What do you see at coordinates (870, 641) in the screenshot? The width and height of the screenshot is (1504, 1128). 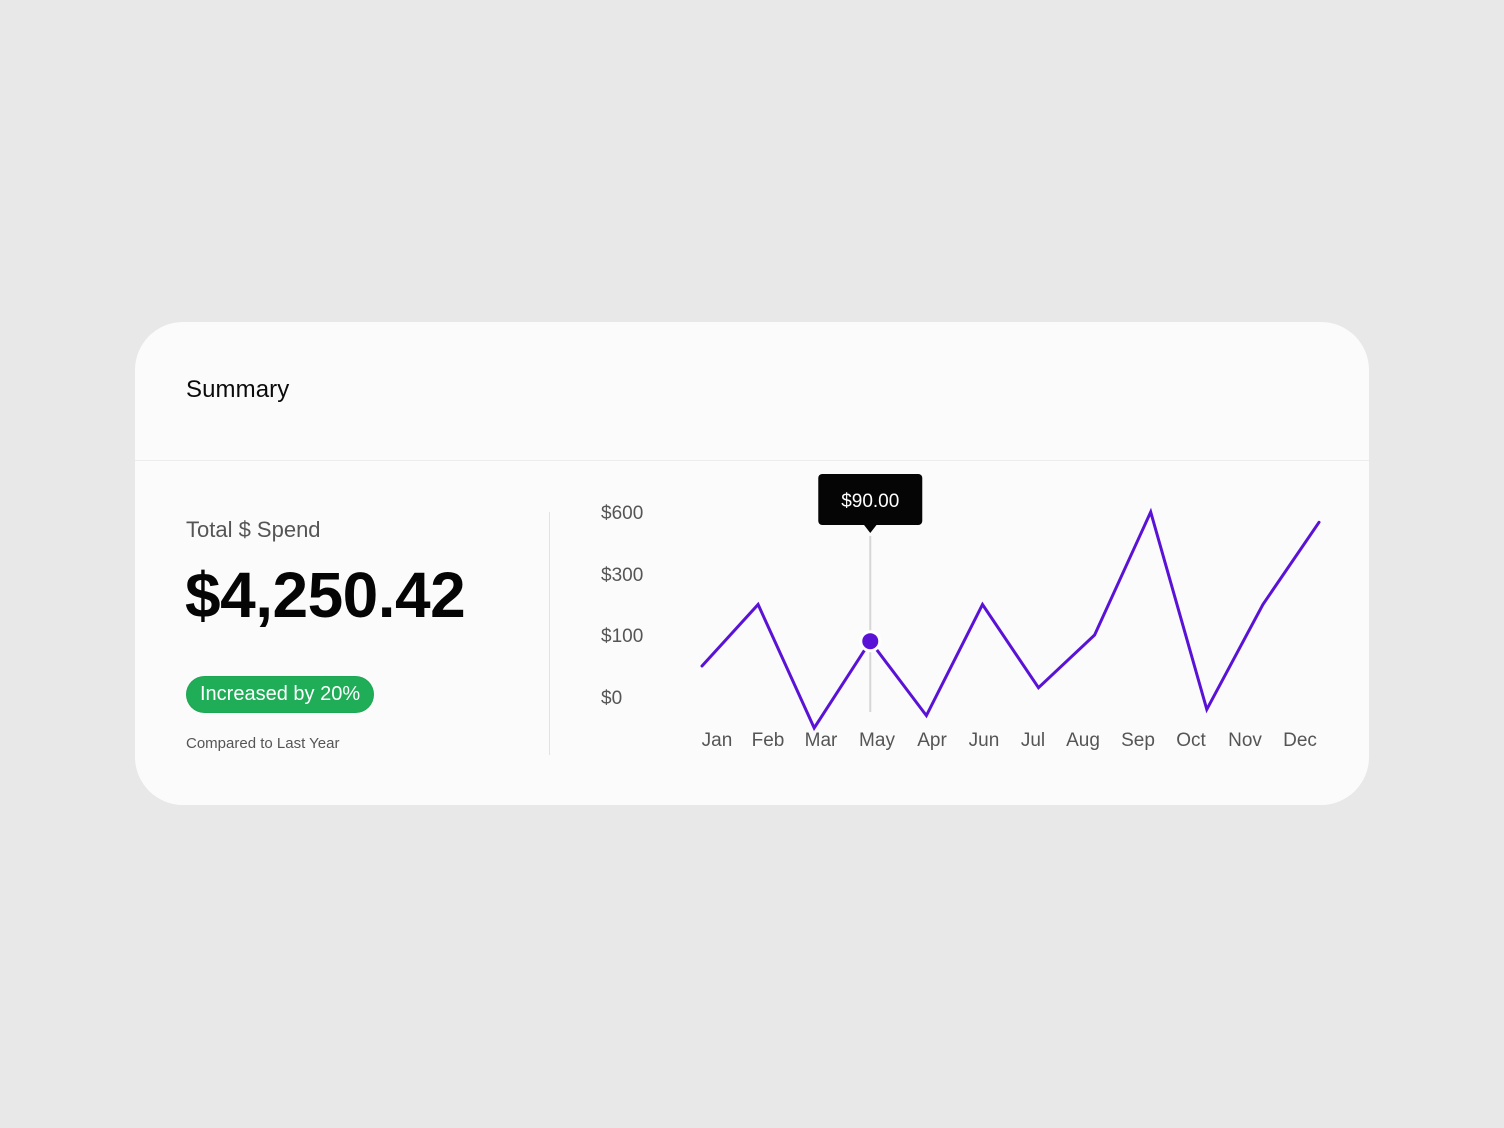 I see `highlight-point` at bounding box center [870, 641].